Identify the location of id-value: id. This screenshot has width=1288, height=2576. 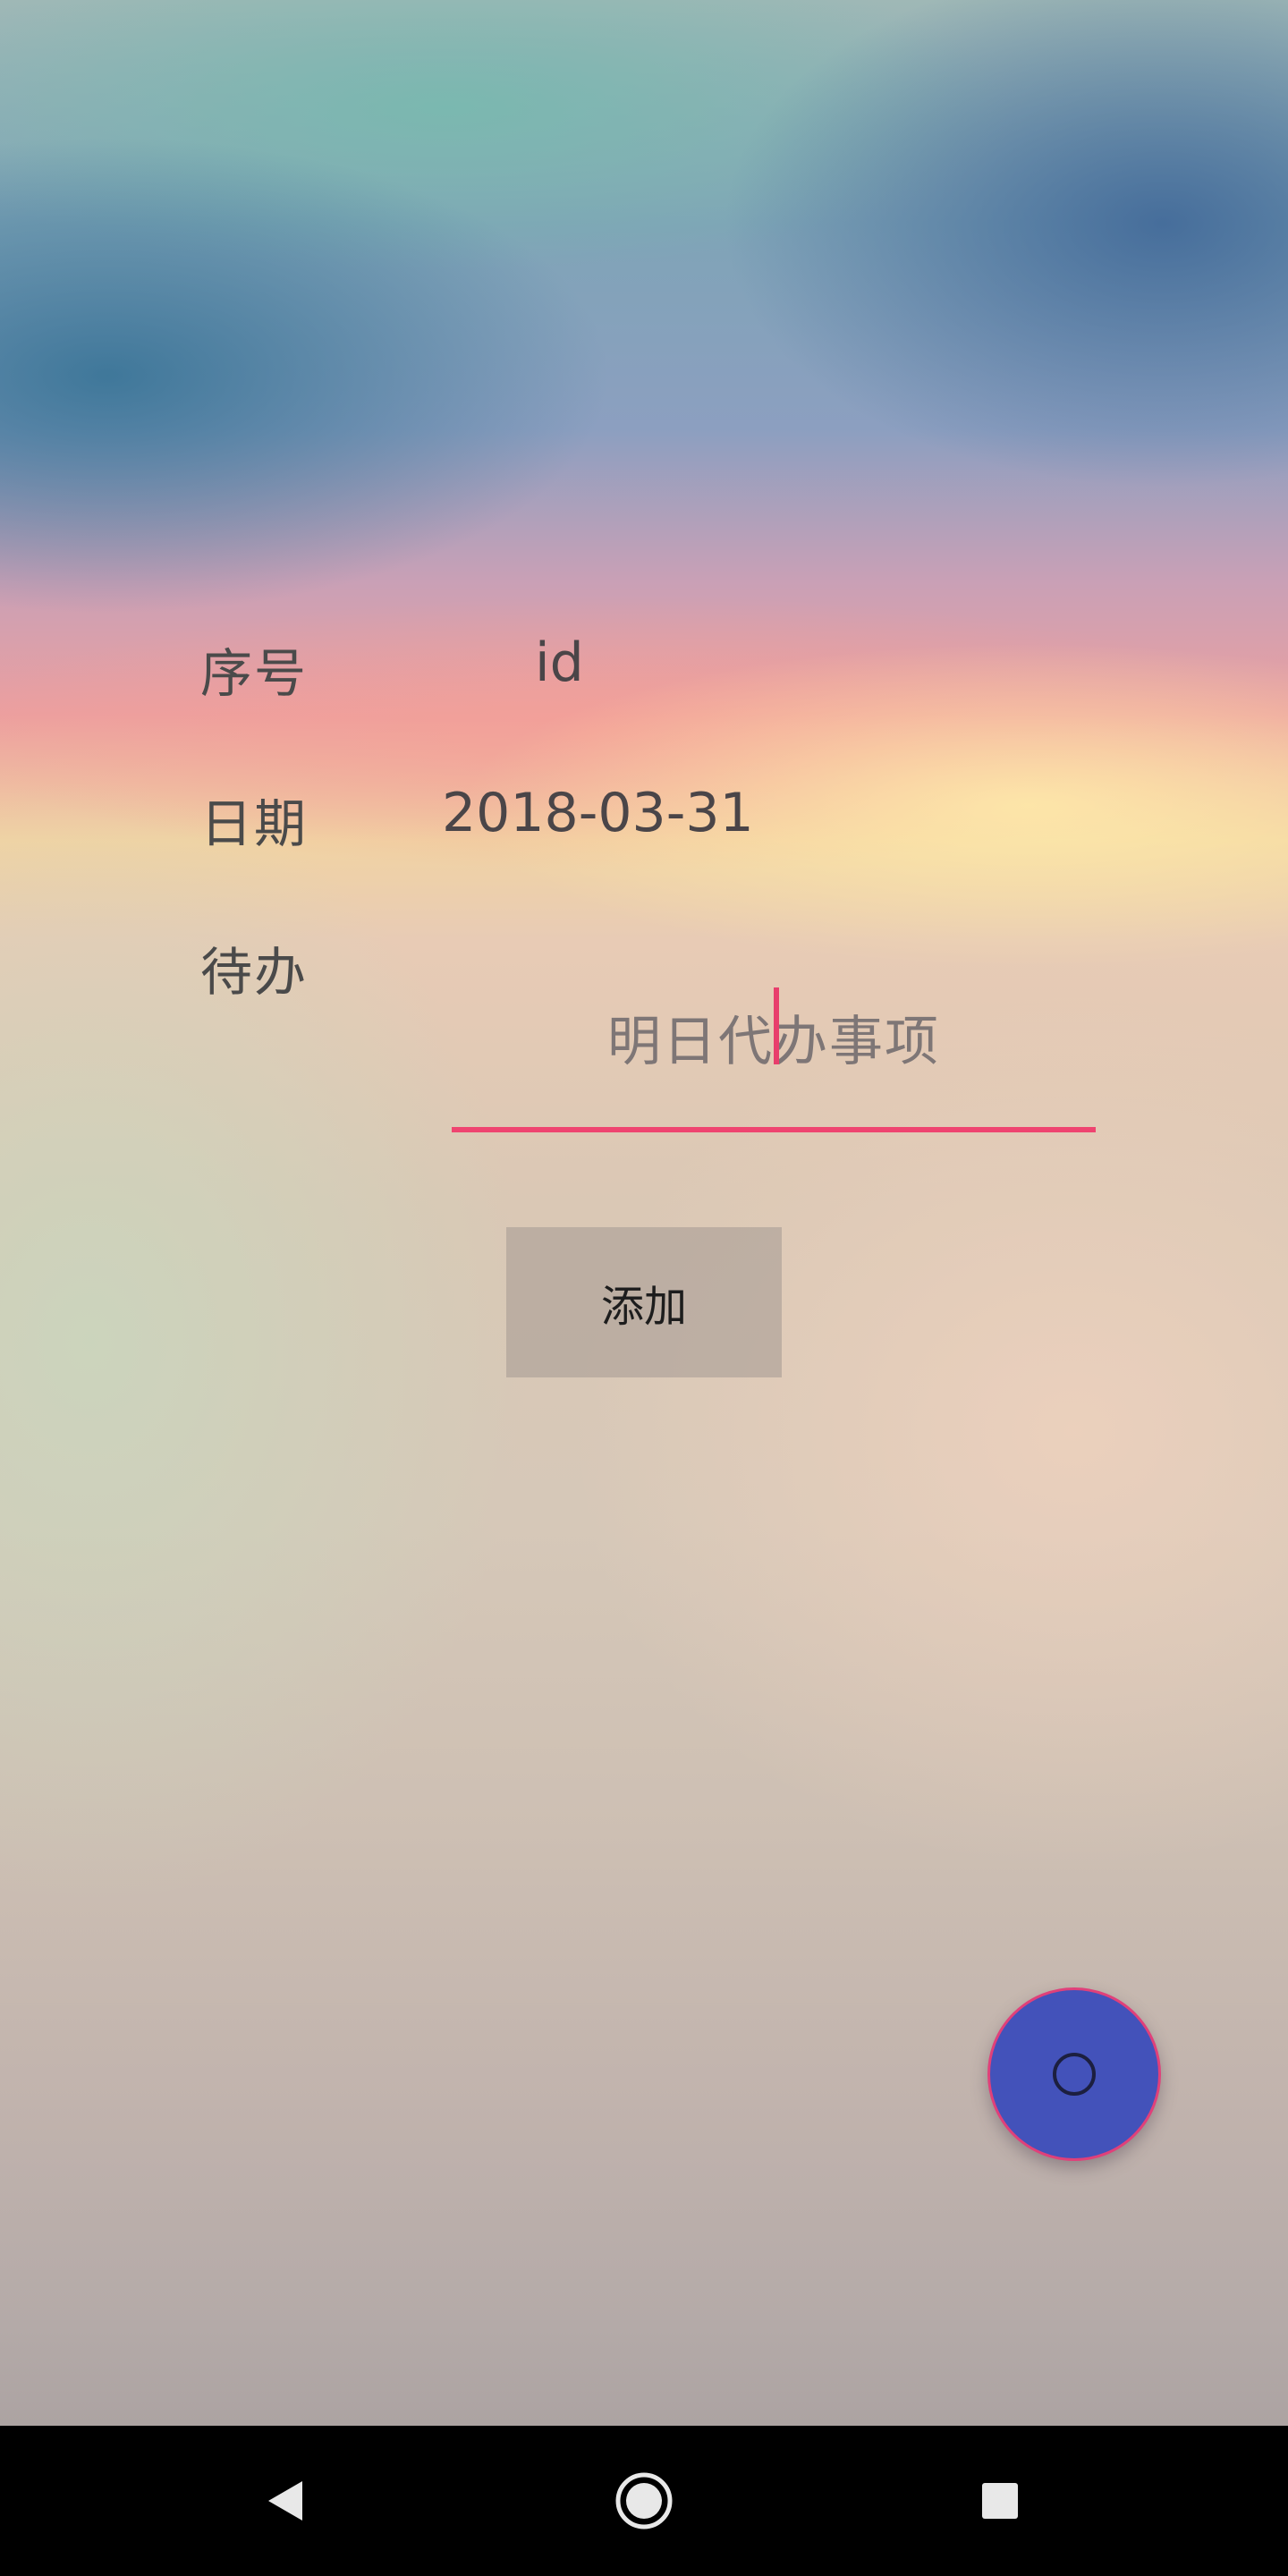
(559, 662).